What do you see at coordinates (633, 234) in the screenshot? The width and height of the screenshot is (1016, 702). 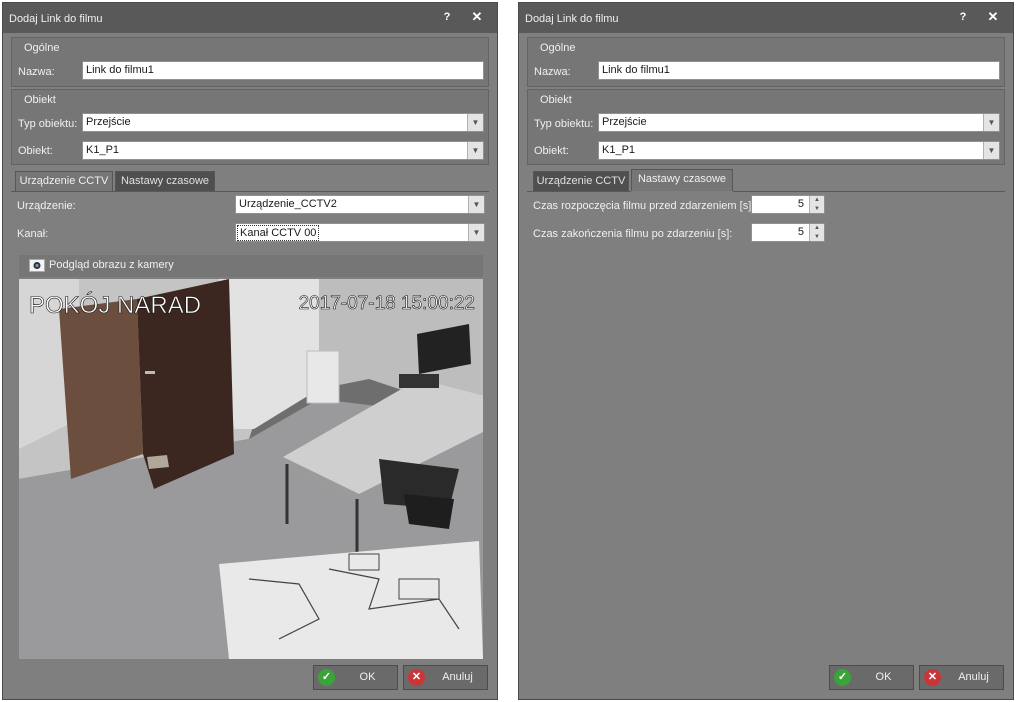 I see `end-time-label: Czas zakończenia filmu po zdarzeniu [s]:` at bounding box center [633, 234].